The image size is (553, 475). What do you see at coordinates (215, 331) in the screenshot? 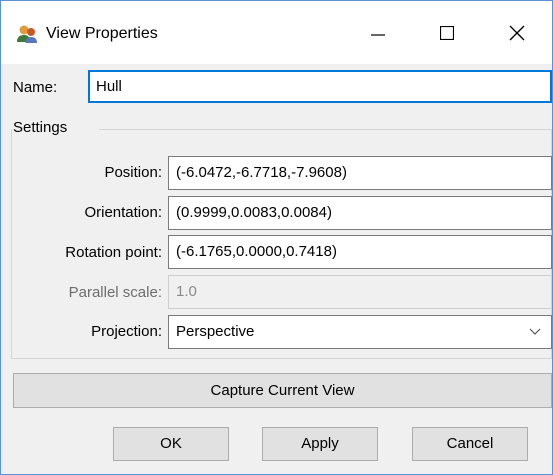
I see `projection-selected-value: Perspective` at bounding box center [215, 331].